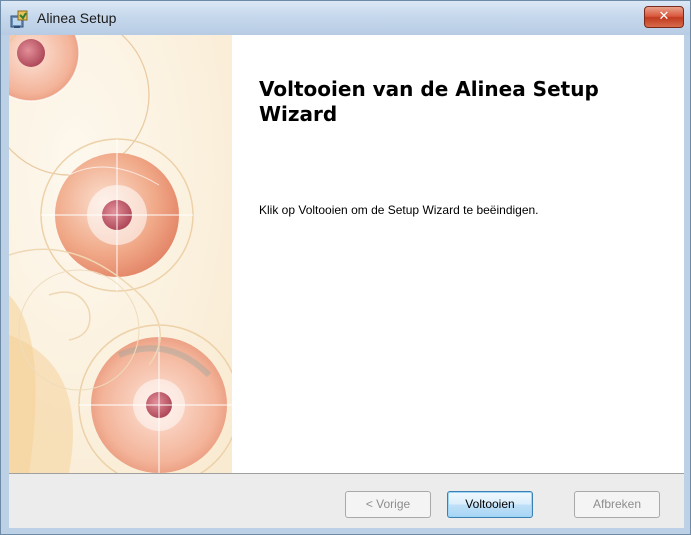  I want to click on back-button: < Vorige, so click(388, 504).